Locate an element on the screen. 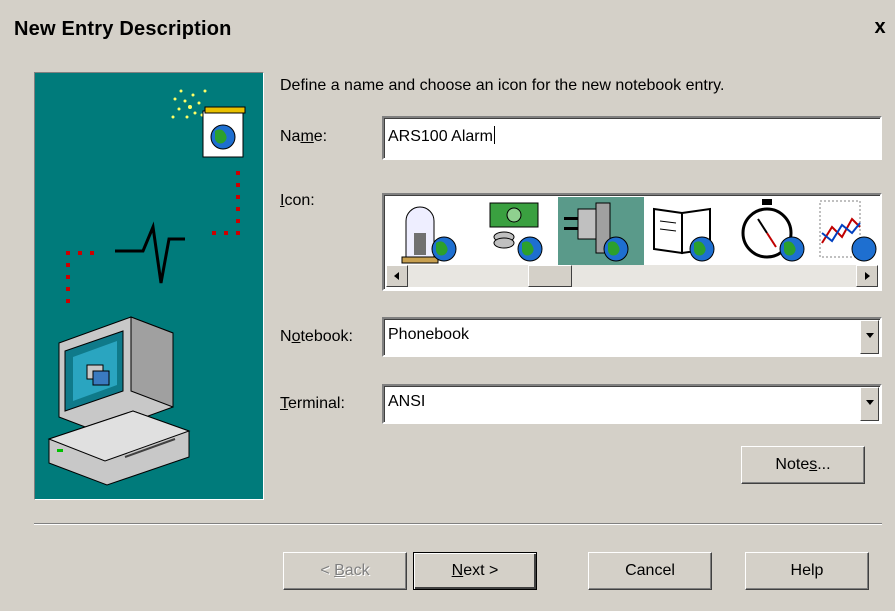 This screenshot has width=895, height=611. terminal-label: Terminal: is located at coordinates (312, 403).